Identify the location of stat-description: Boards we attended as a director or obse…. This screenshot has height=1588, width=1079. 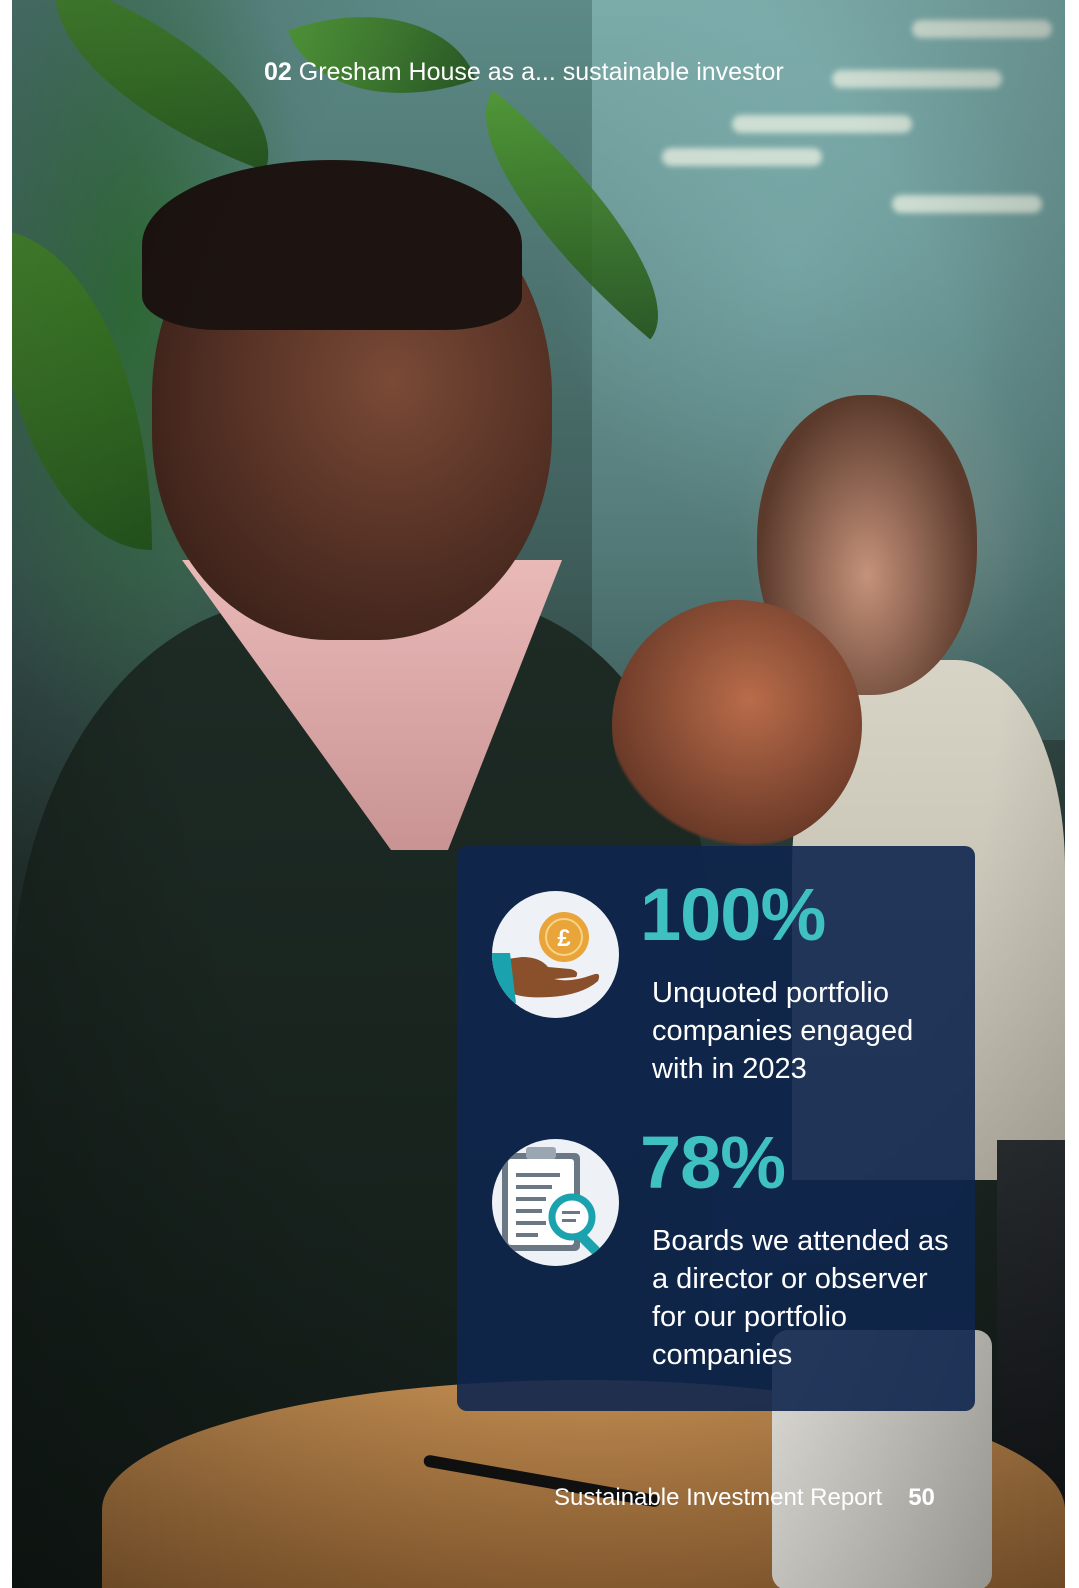
(800, 1298).